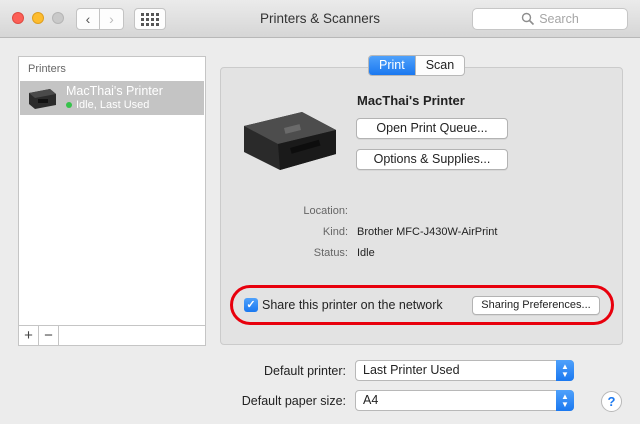 The height and width of the screenshot is (424, 640). Describe the element at coordinates (114, 91) in the screenshot. I see `printer-list-item-name: MacThai's Printer` at that location.